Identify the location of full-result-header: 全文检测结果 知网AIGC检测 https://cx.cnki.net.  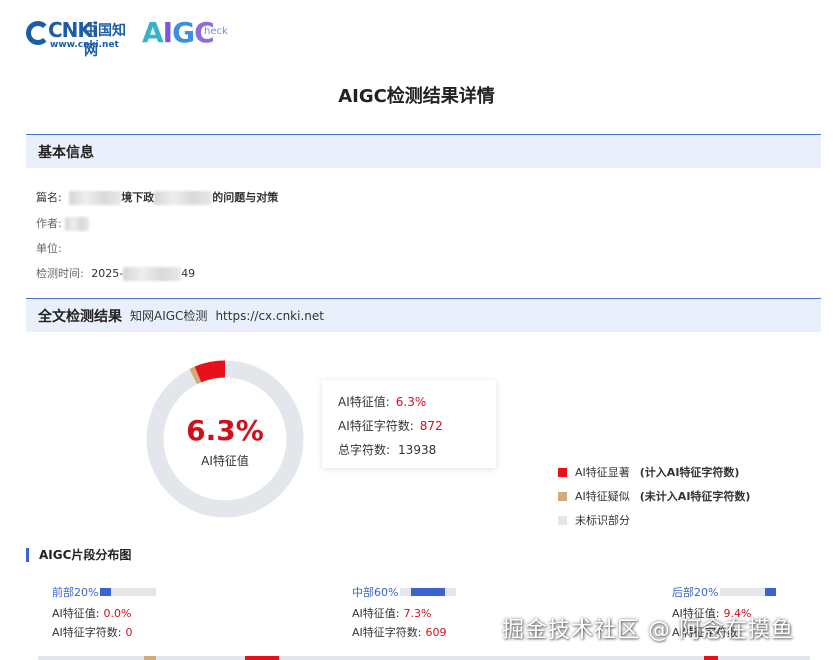
(423, 315).